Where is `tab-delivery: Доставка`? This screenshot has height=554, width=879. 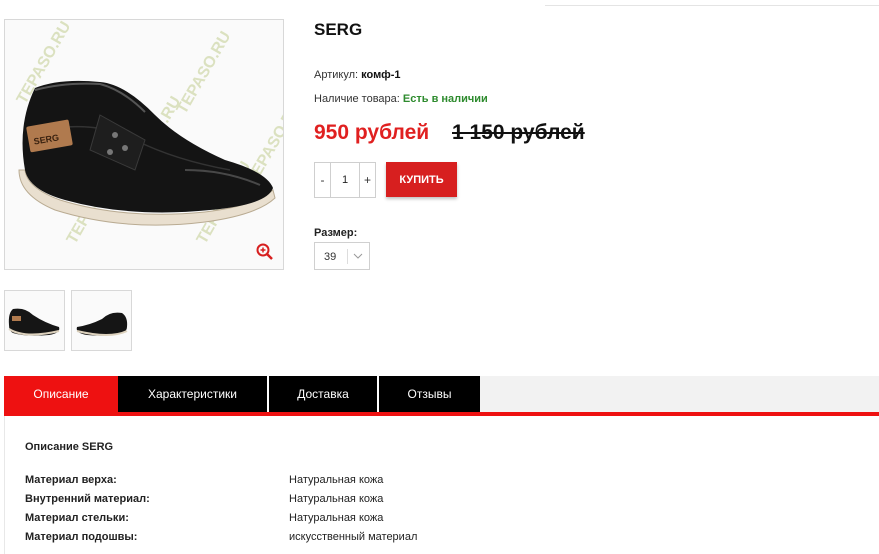 tab-delivery: Доставка is located at coordinates (324, 394).